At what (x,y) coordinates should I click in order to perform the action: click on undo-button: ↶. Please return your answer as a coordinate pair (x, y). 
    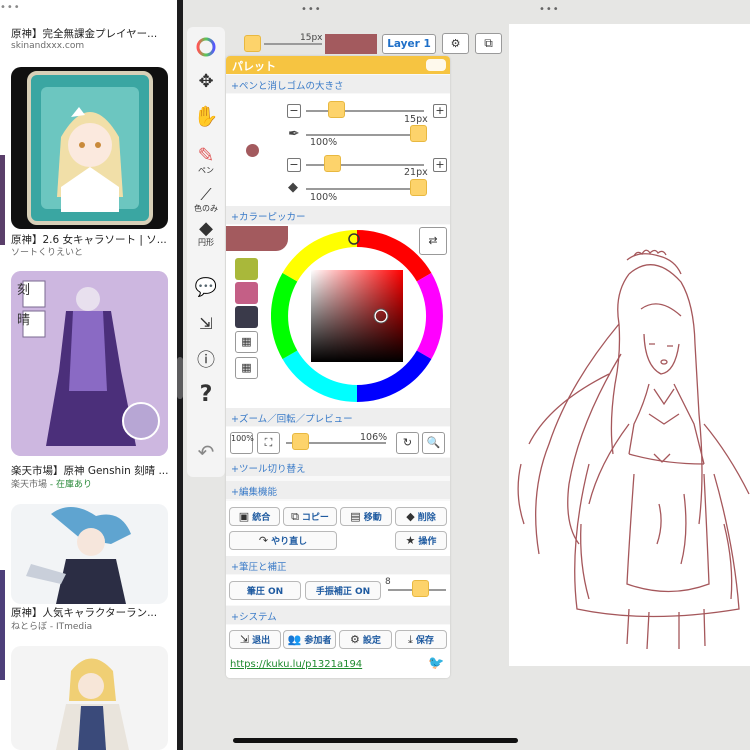
    Looking at the image, I should click on (206, 452).